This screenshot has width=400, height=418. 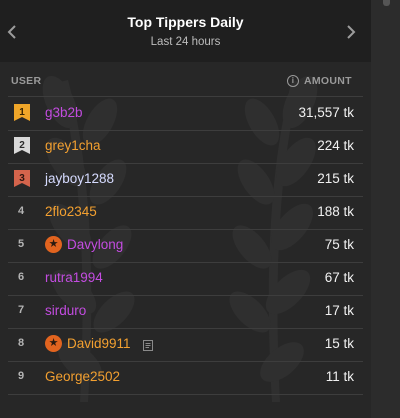 I want to click on column-header-amount: i AMOUNT, so click(x=319, y=81).